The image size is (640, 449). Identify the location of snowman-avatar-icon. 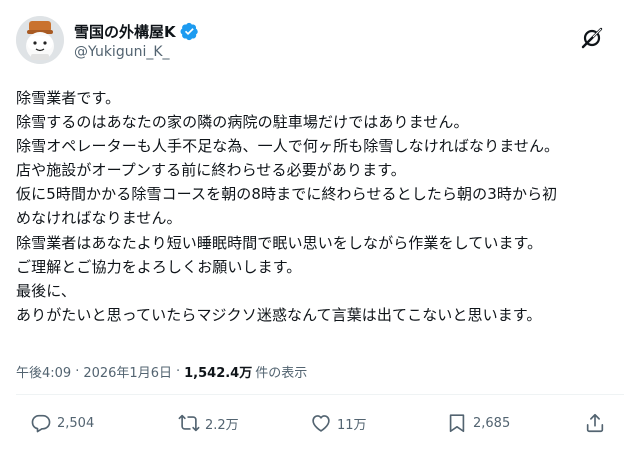
(40, 40).